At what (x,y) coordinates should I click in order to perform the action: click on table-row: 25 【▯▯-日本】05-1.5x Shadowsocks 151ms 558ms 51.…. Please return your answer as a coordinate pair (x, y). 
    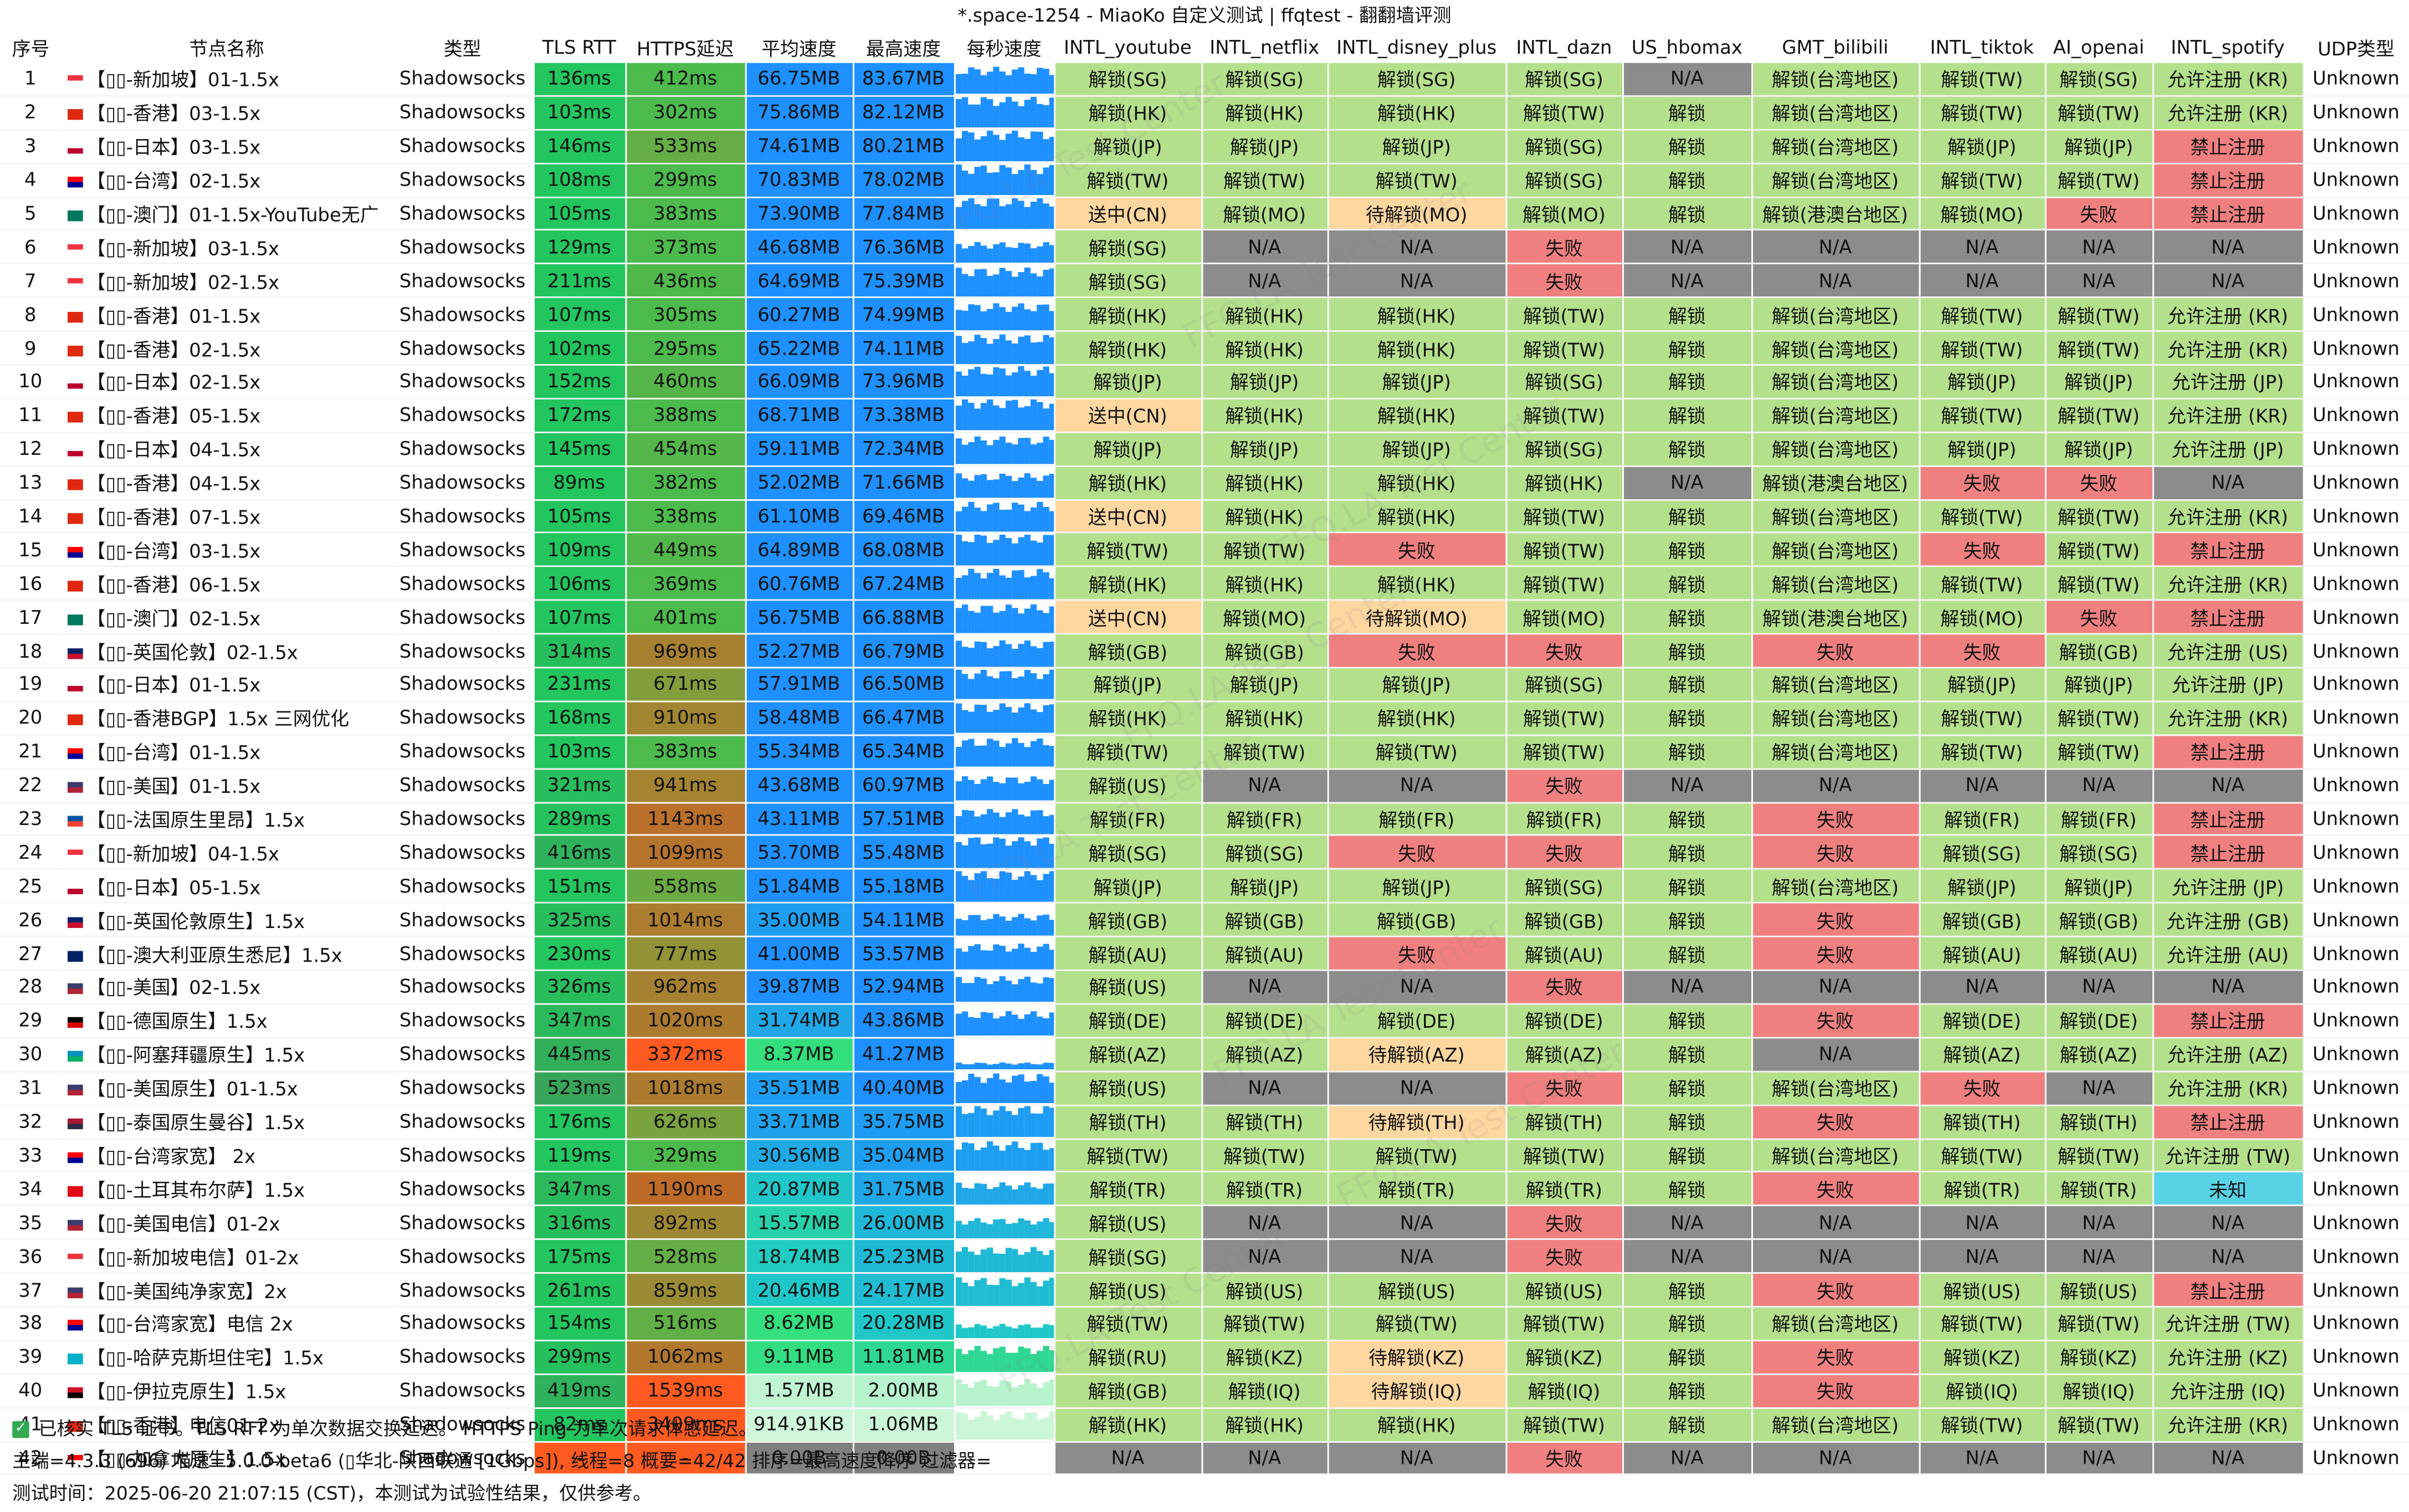
    Looking at the image, I should click on (1204, 887).